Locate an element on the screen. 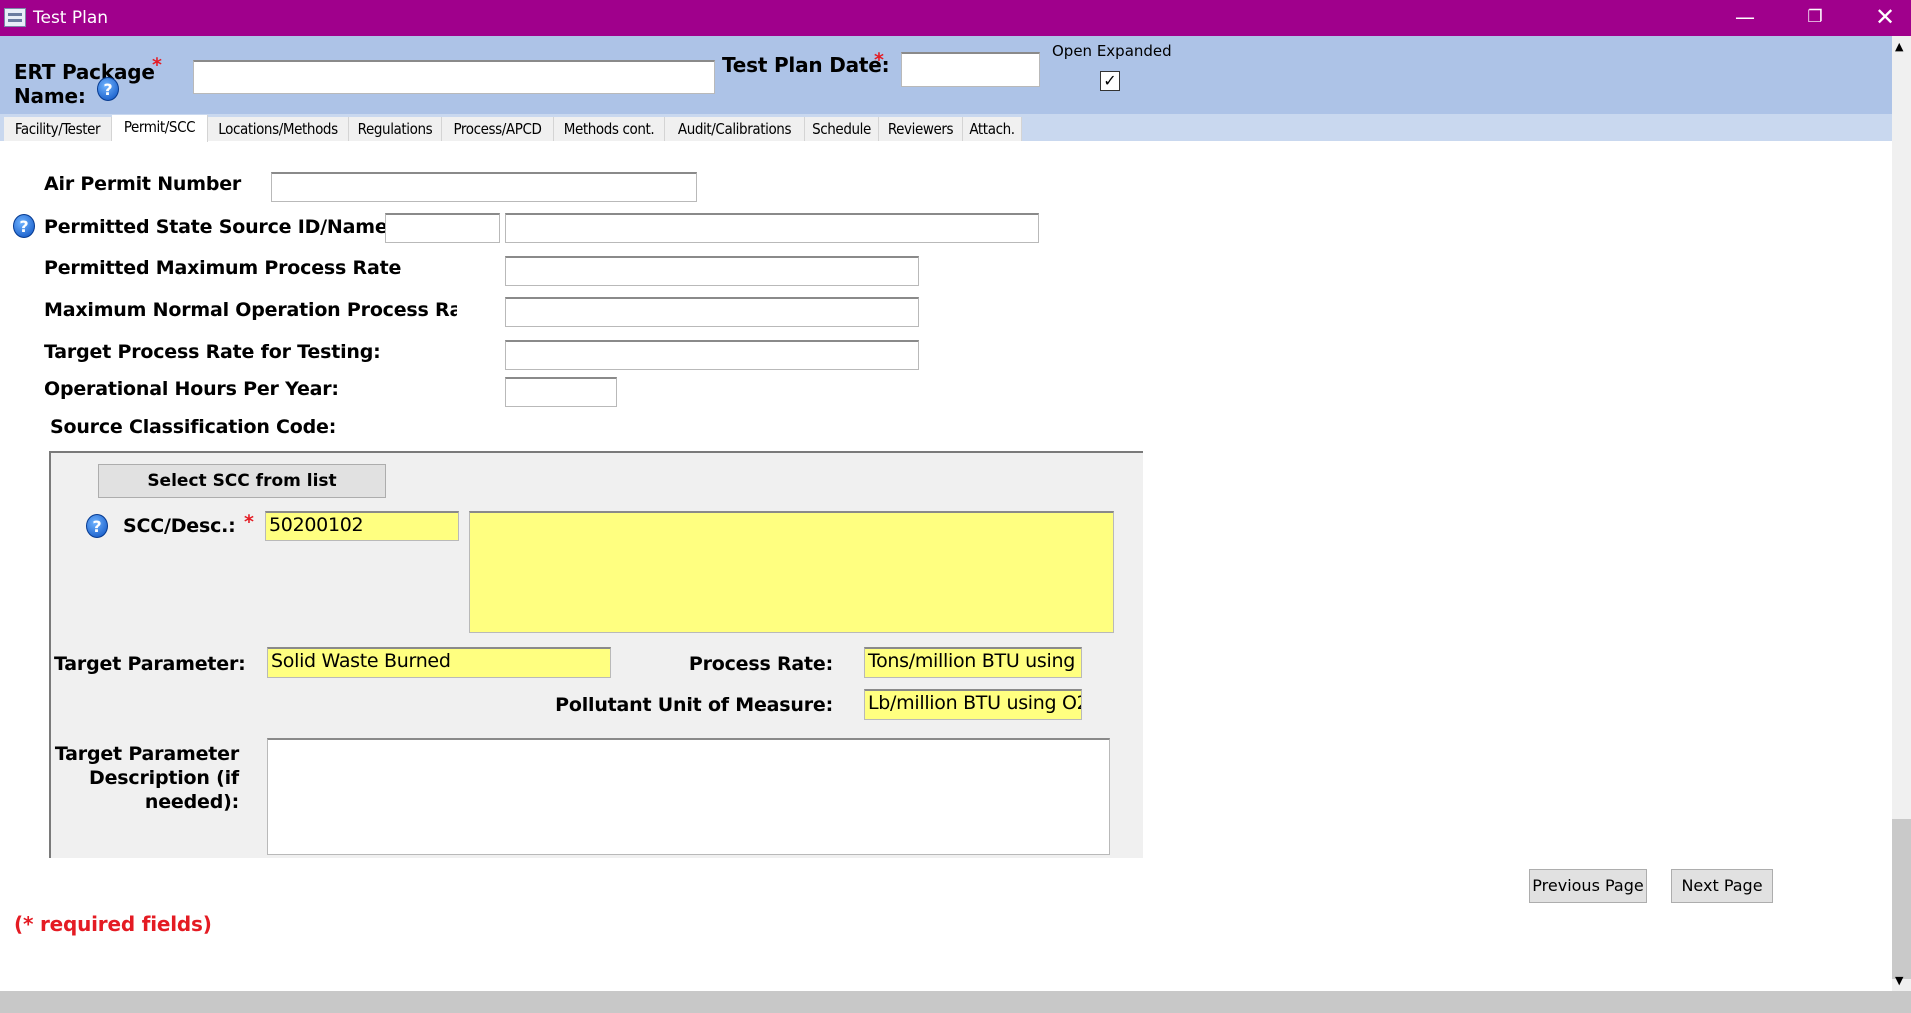  scrollbar-thumb is located at coordinates (1901, 899).